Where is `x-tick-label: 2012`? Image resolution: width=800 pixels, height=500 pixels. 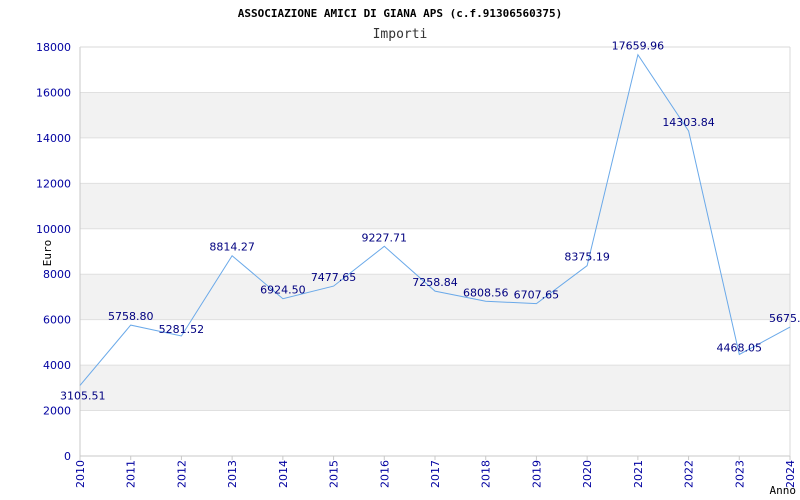
x-tick-label: 2012 is located at coordinates (181, 474).